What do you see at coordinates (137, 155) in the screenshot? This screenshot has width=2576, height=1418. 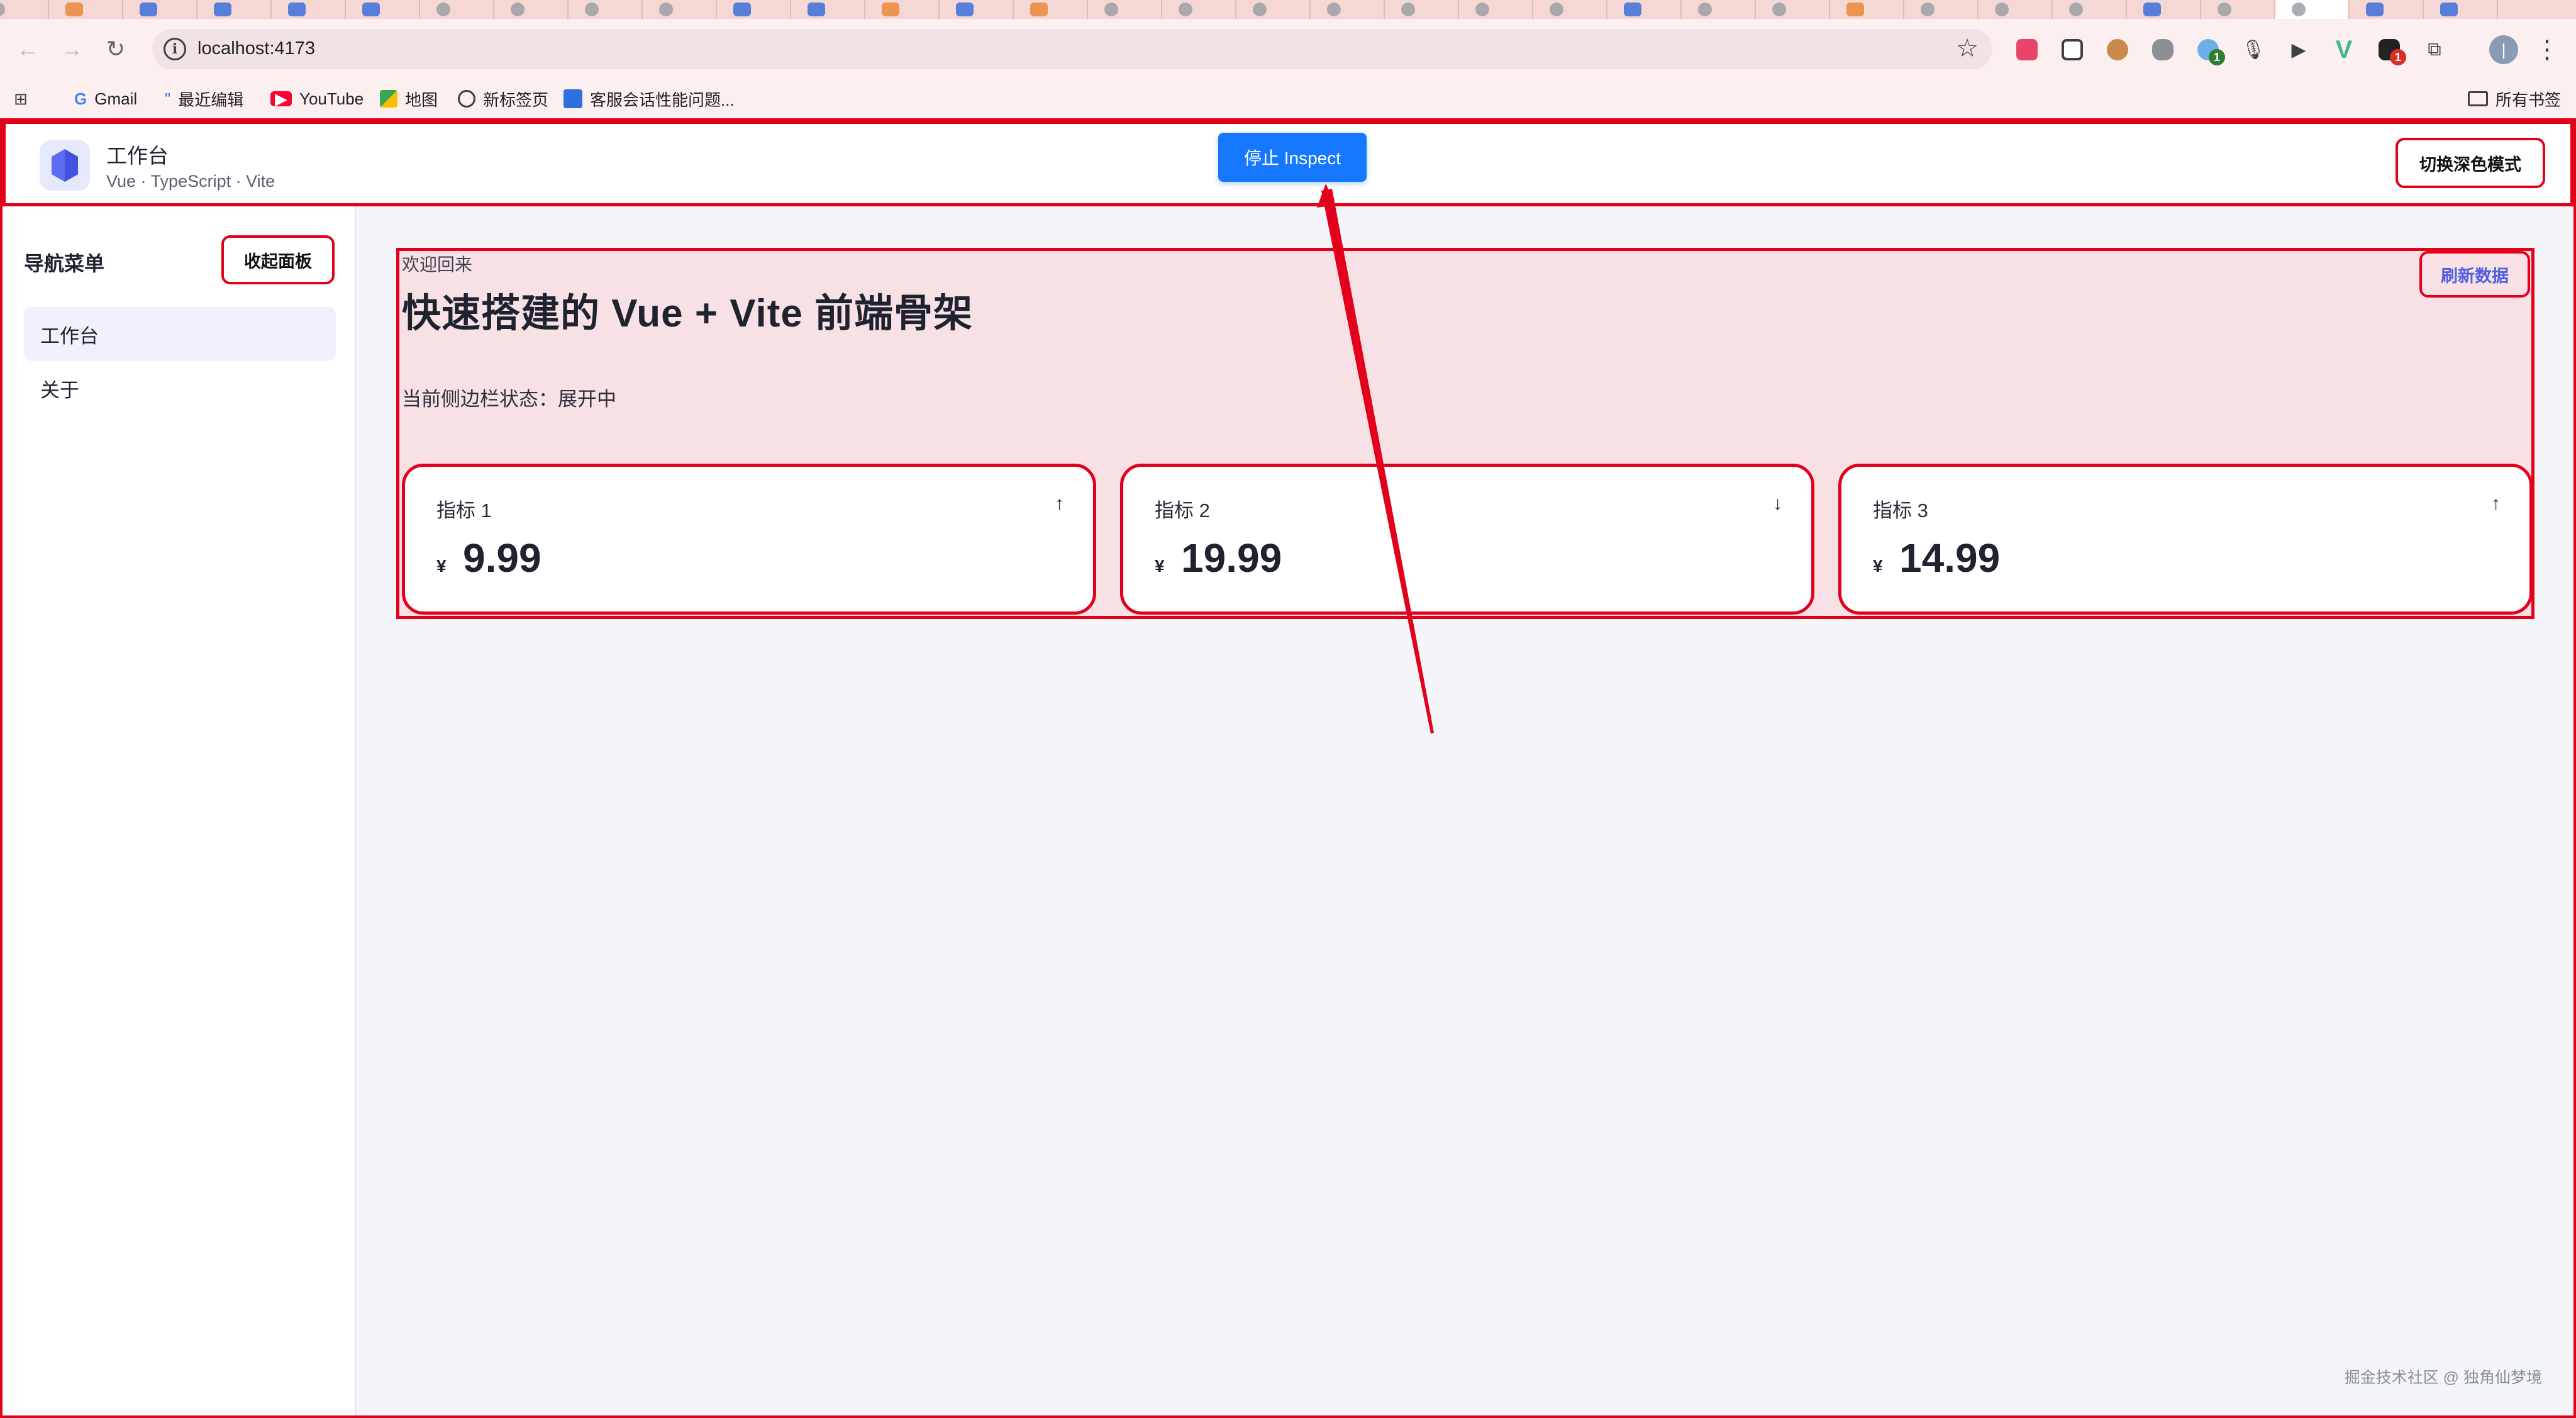 I see `app-title: 工作台` at bounding box center [137, 155].